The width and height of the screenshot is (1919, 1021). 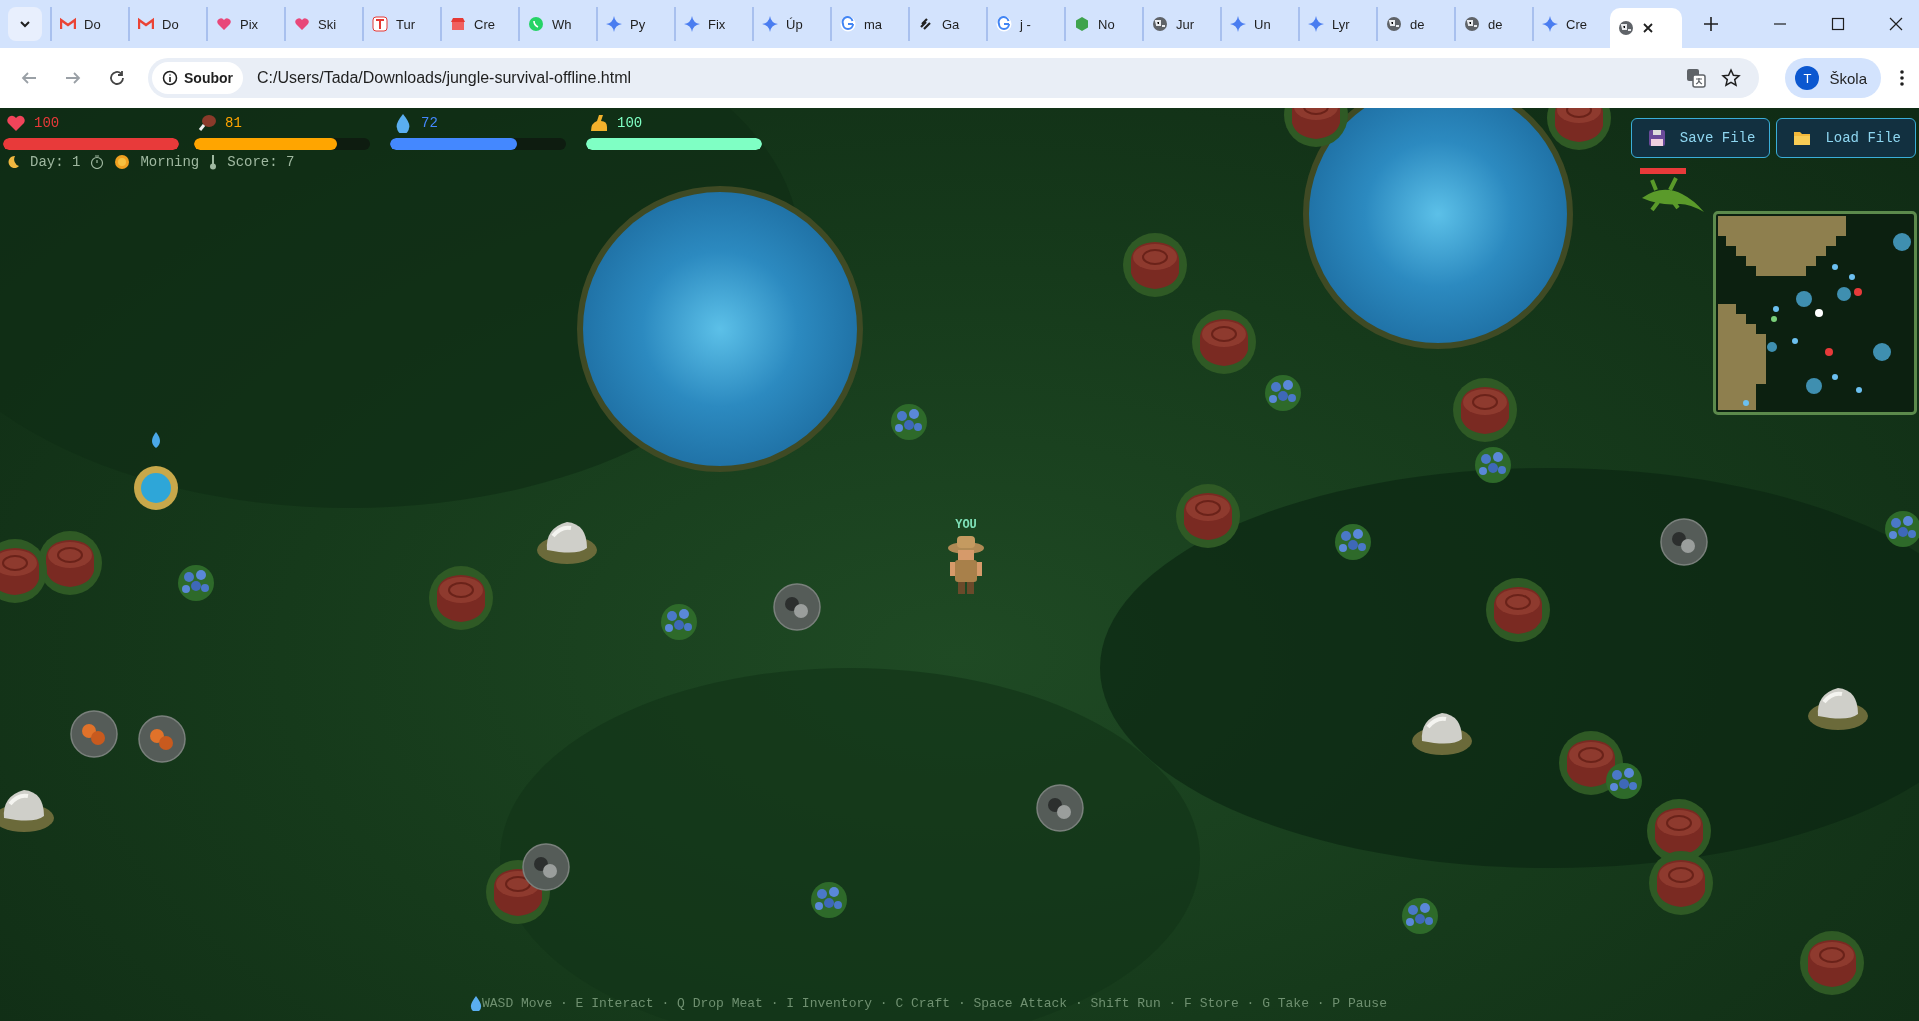 I want to click on browser-tab: ma, so click(x=869, y=24).